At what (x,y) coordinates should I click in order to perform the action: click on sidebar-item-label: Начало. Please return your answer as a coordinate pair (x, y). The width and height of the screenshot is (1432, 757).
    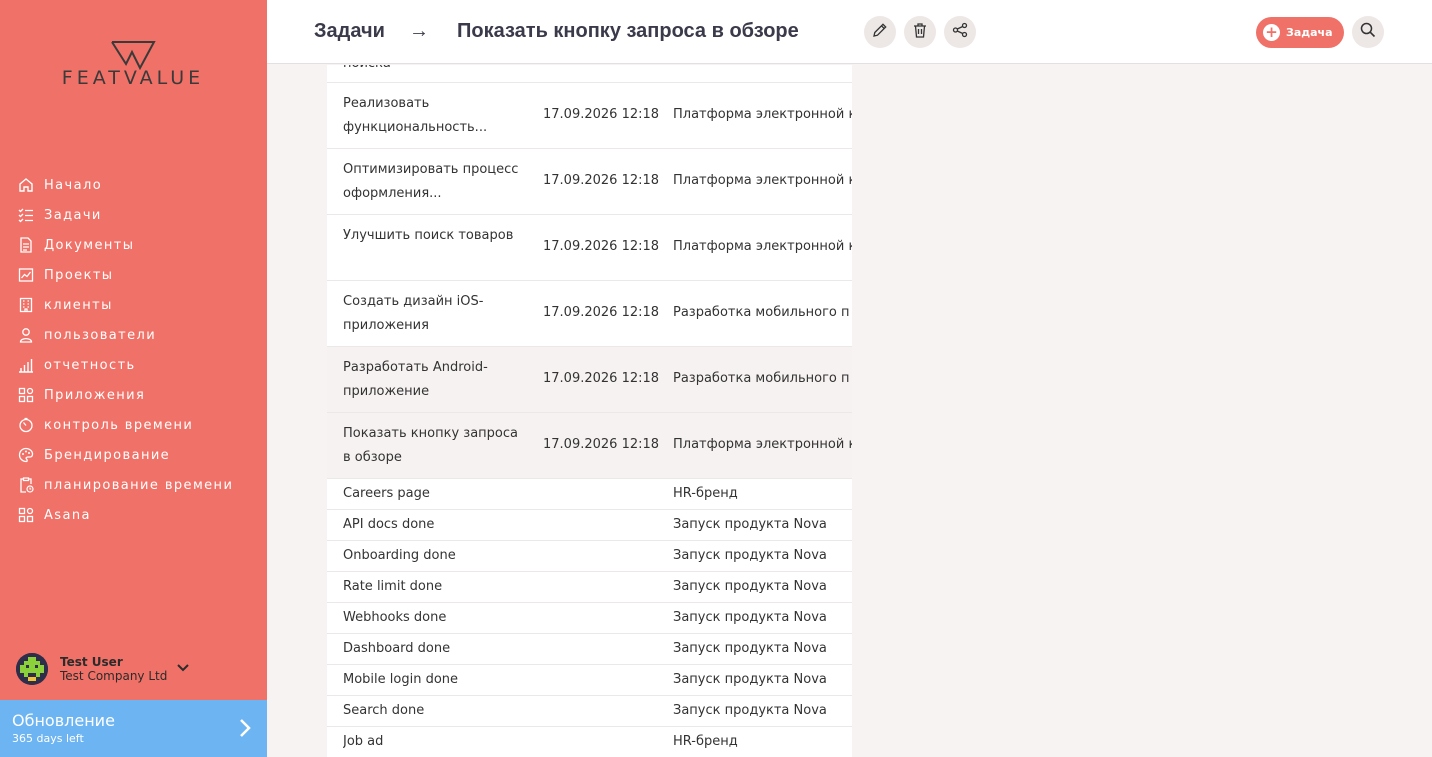
    Looking at the image, I should click on (73, 185).